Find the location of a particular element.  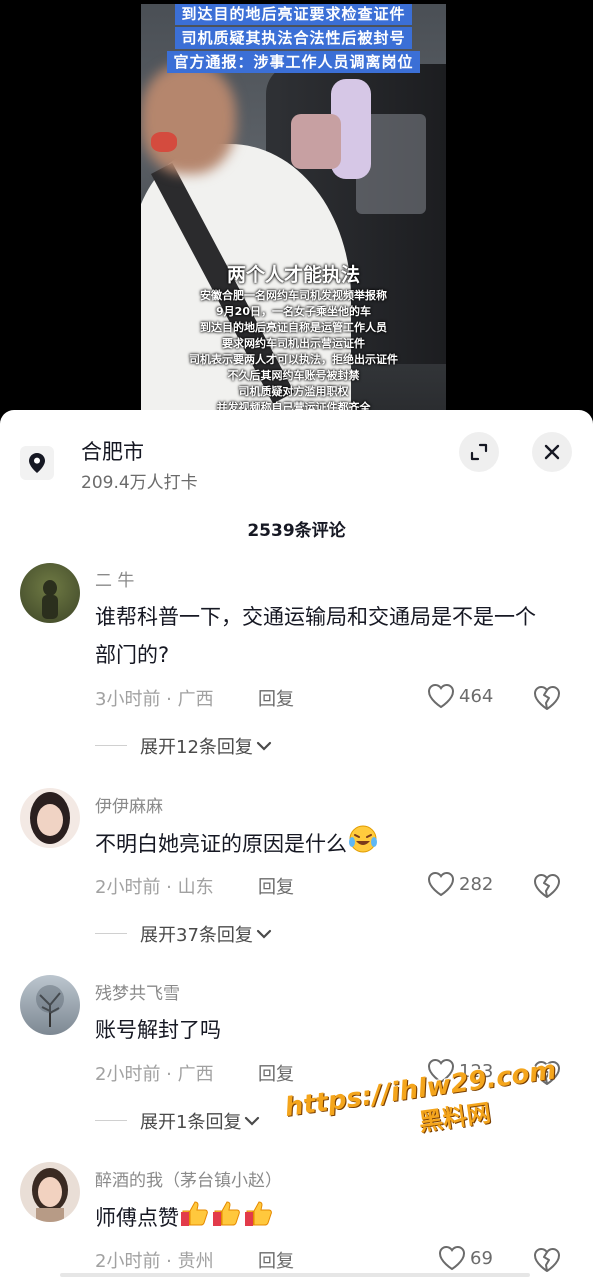

subtitle-line: 要求网约车司机出示营运证件 is located at coordinates (293, 343).